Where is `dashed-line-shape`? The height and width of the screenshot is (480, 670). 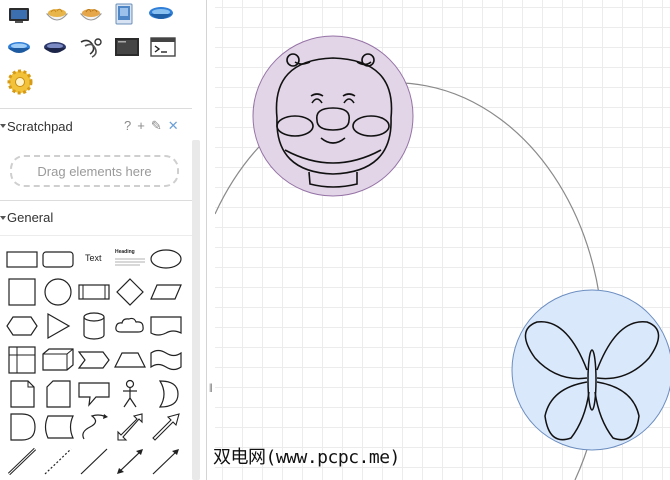
dashed-line-shape is located at coordinates (58, 461).